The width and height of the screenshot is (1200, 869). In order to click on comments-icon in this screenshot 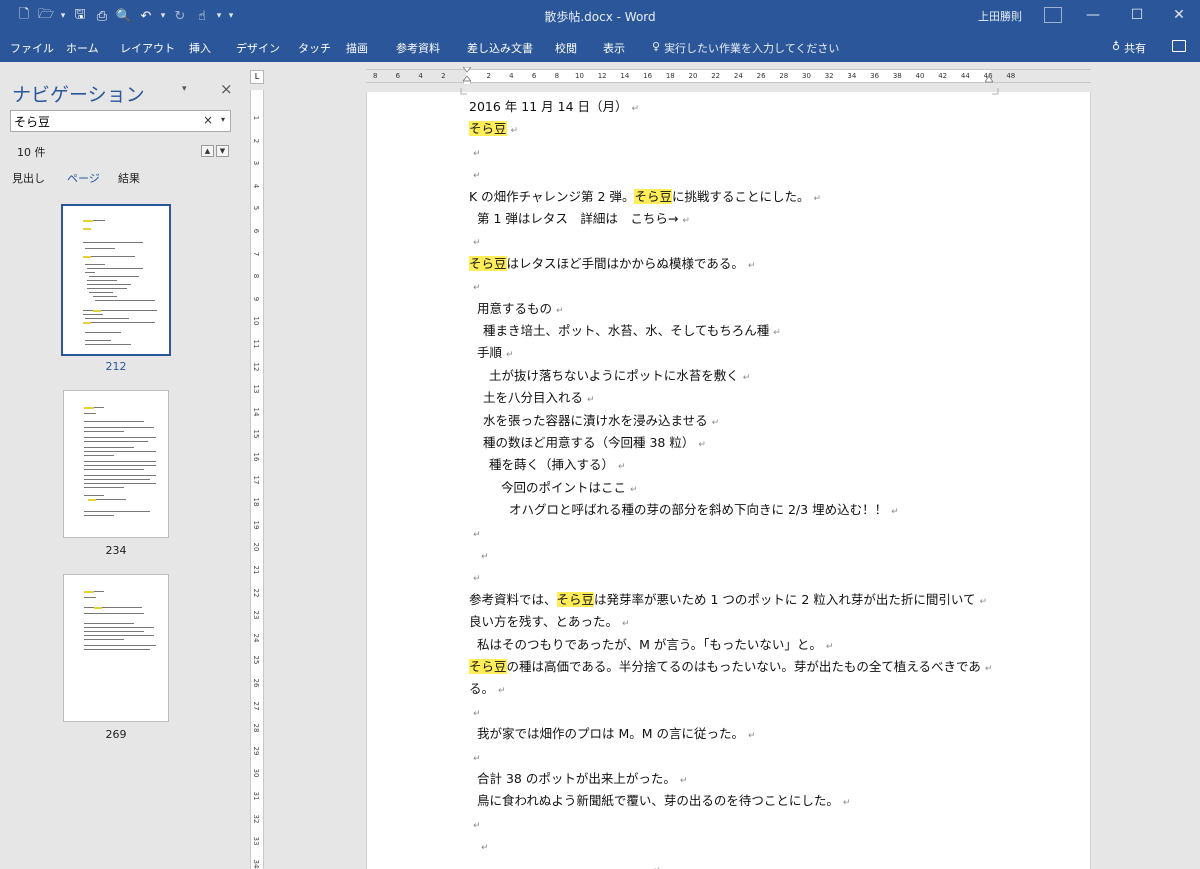, I will do `click(1179, 46)`.